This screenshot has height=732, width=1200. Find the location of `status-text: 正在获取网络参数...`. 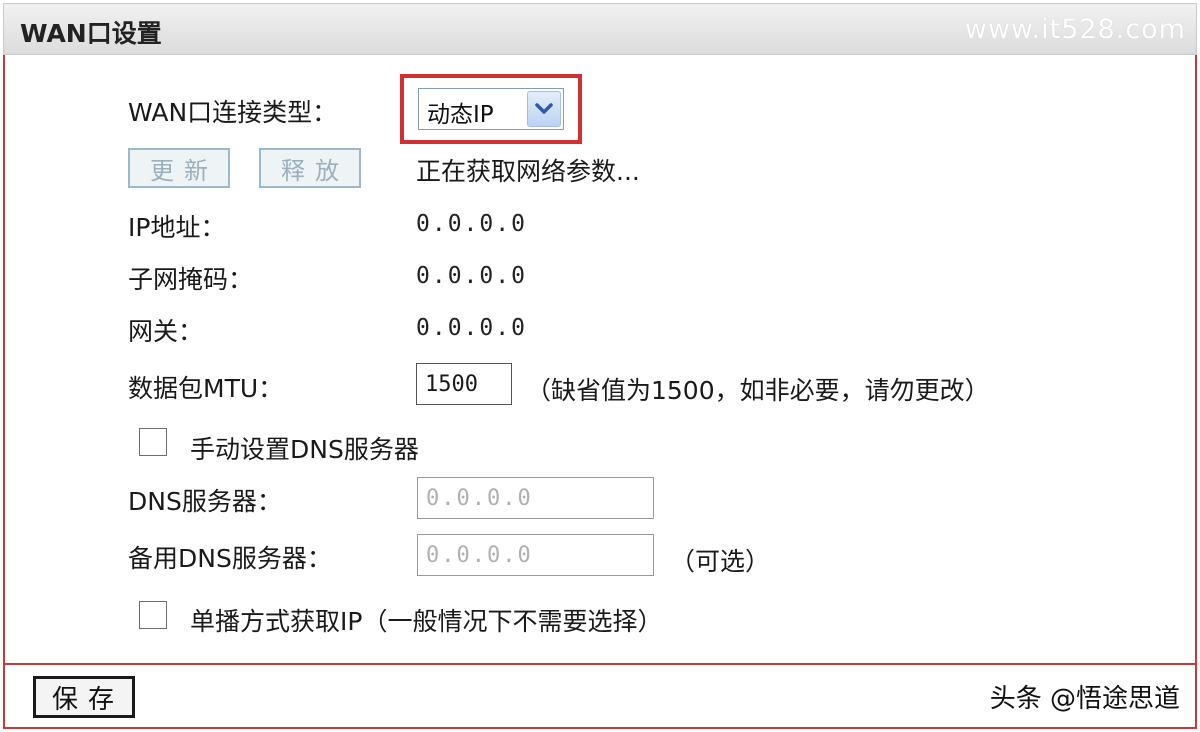

status-text: 正在获取网络参数... is located at coordinates (528, 171).